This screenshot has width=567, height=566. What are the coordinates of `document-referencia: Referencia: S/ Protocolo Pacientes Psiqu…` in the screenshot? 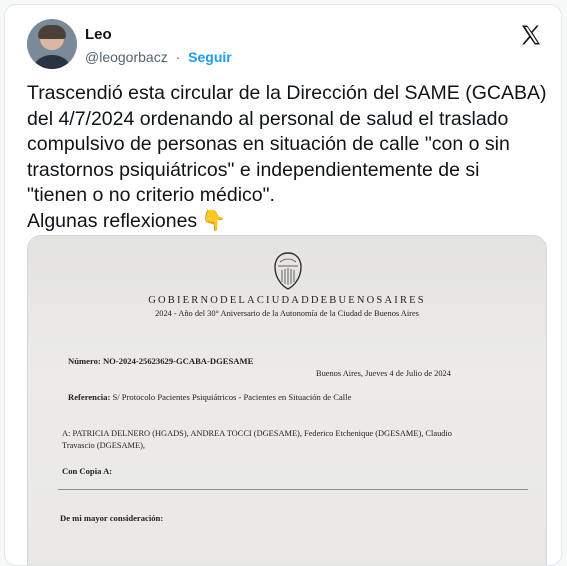 It's located at (209, 397).